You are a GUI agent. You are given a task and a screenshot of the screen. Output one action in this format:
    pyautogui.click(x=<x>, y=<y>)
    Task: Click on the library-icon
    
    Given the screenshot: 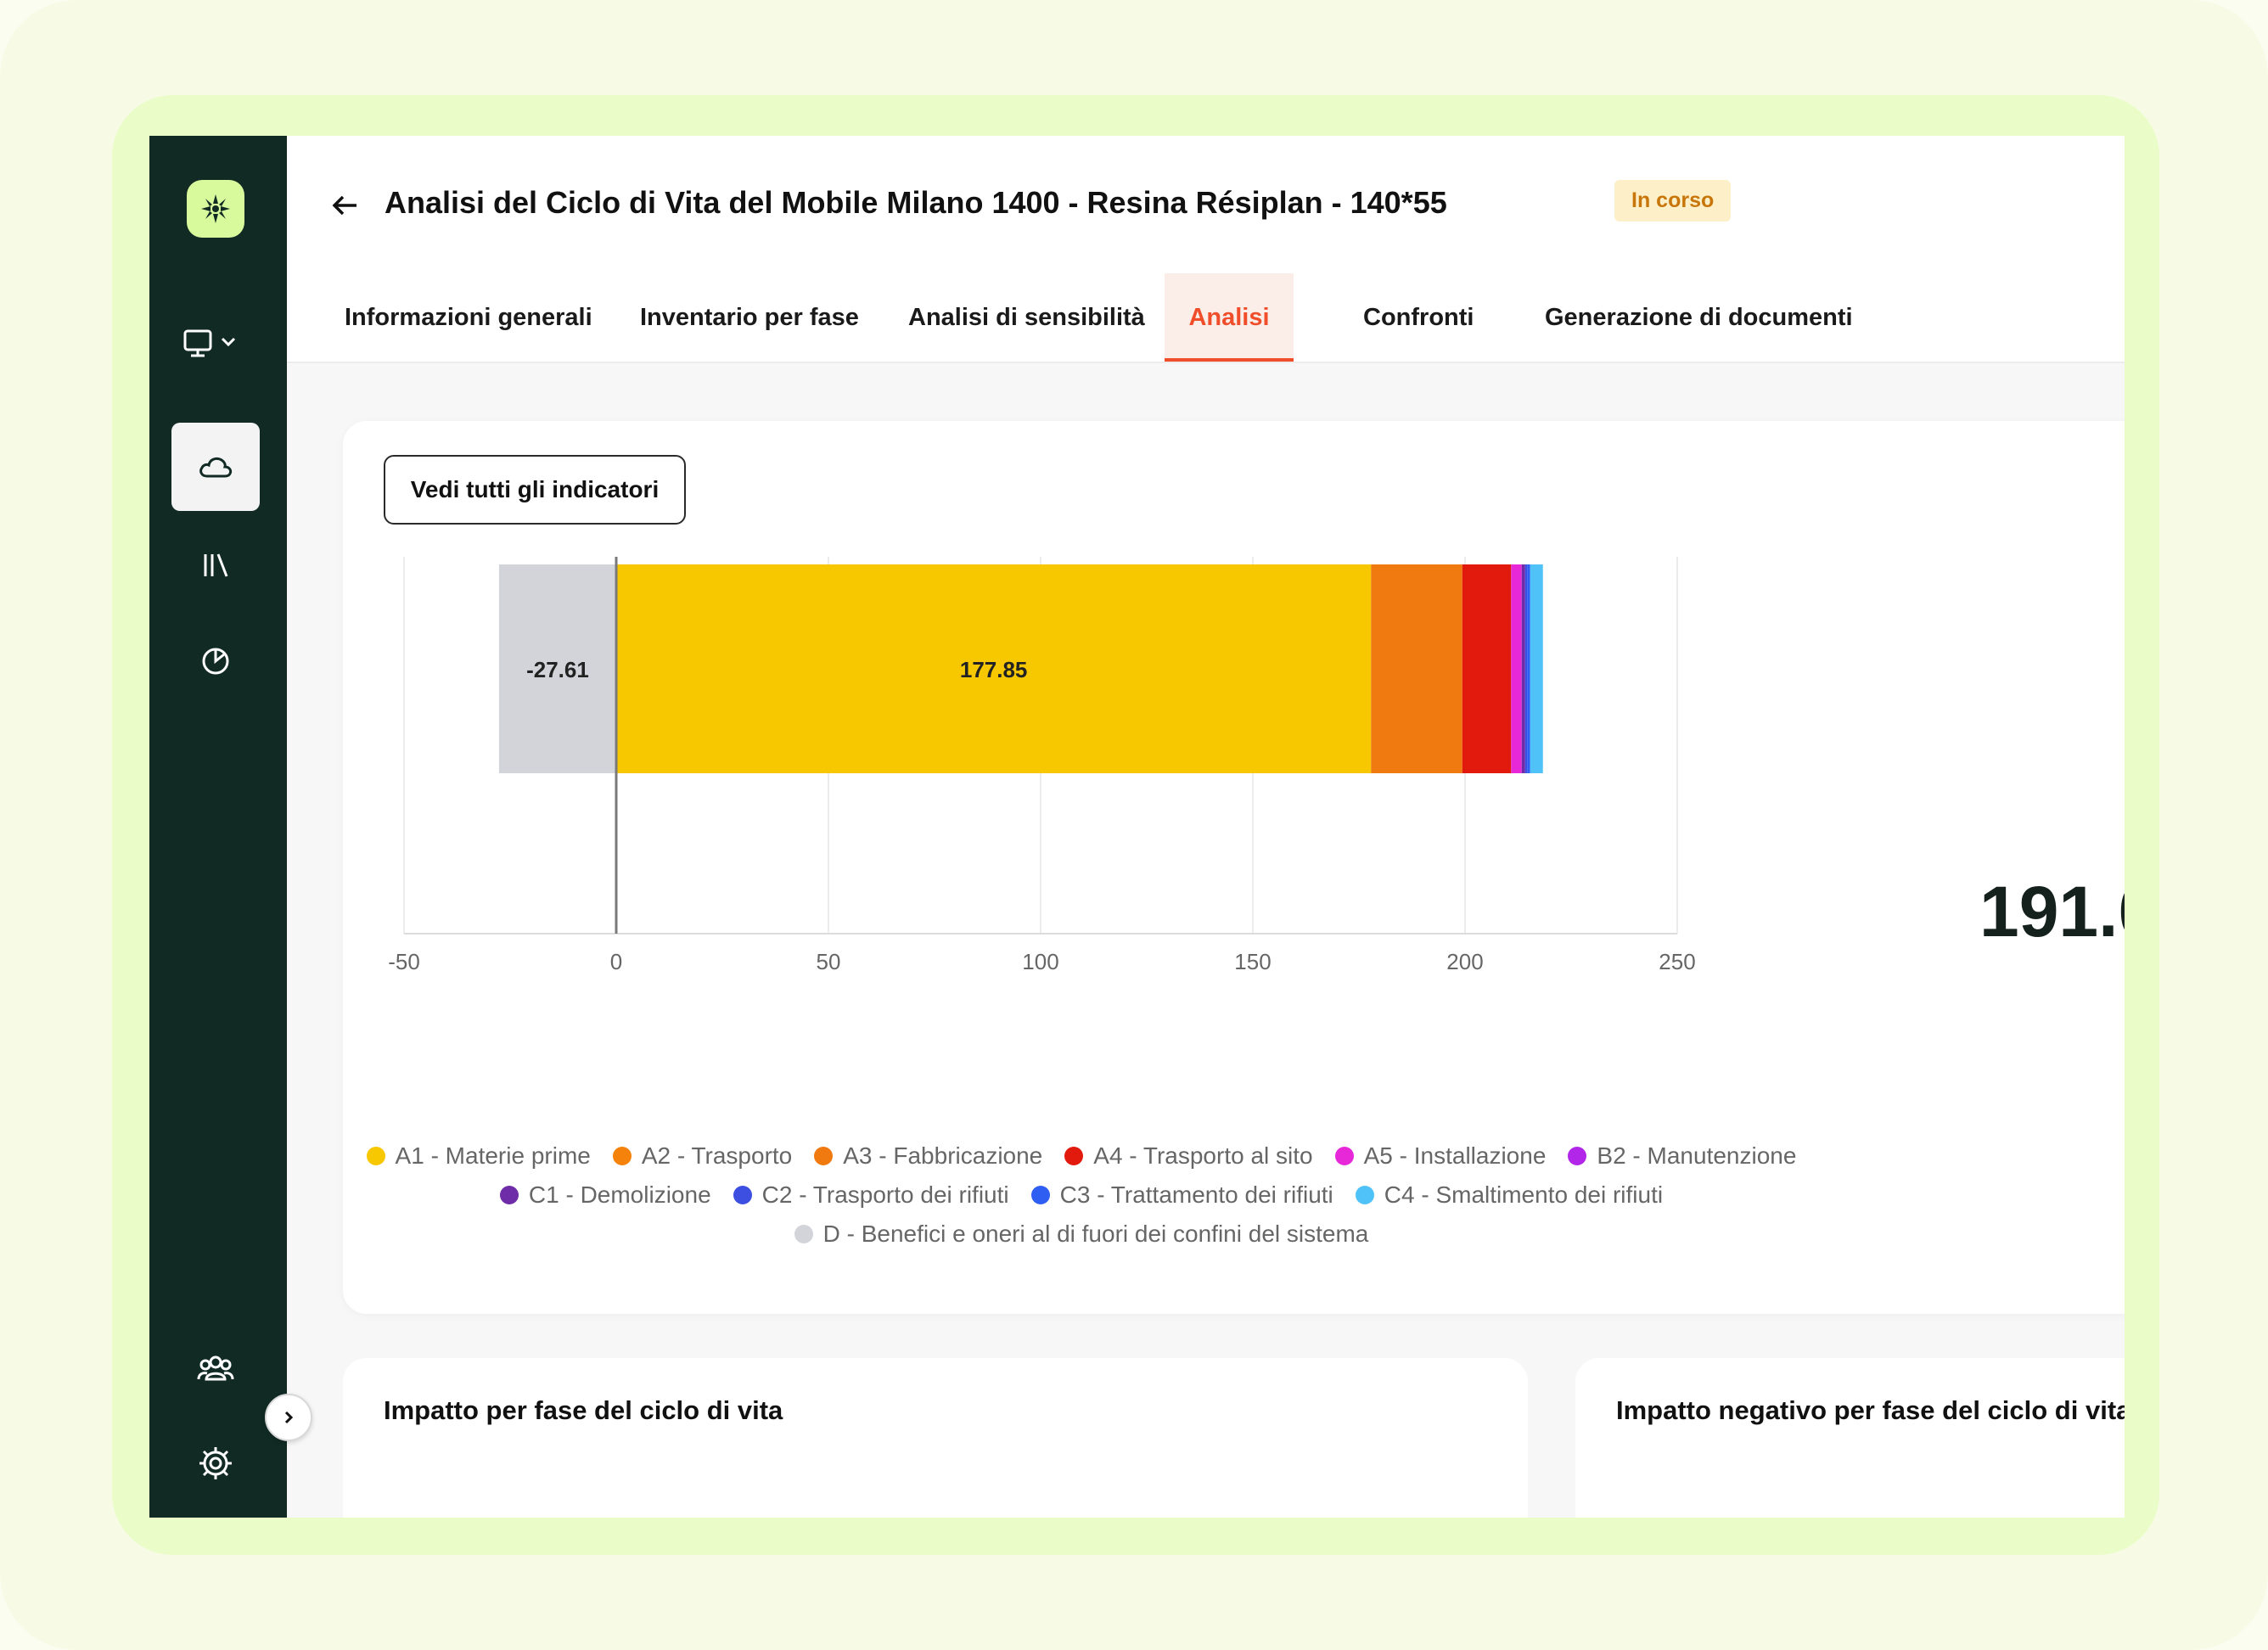 What is the action you would take?
    pyautogui.click(x=216, y=565)
    